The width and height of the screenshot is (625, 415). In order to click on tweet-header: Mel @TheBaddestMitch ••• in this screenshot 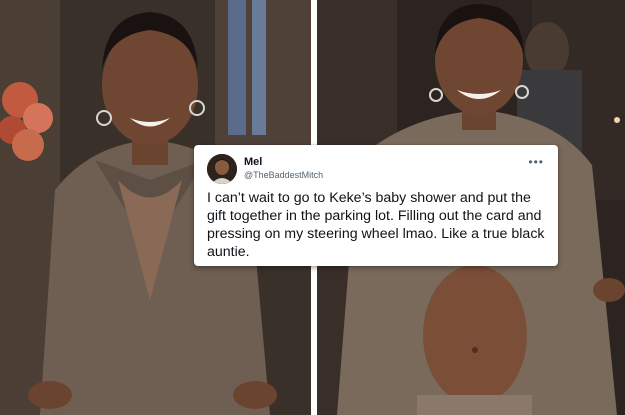, I will do `click(376, 169)`.